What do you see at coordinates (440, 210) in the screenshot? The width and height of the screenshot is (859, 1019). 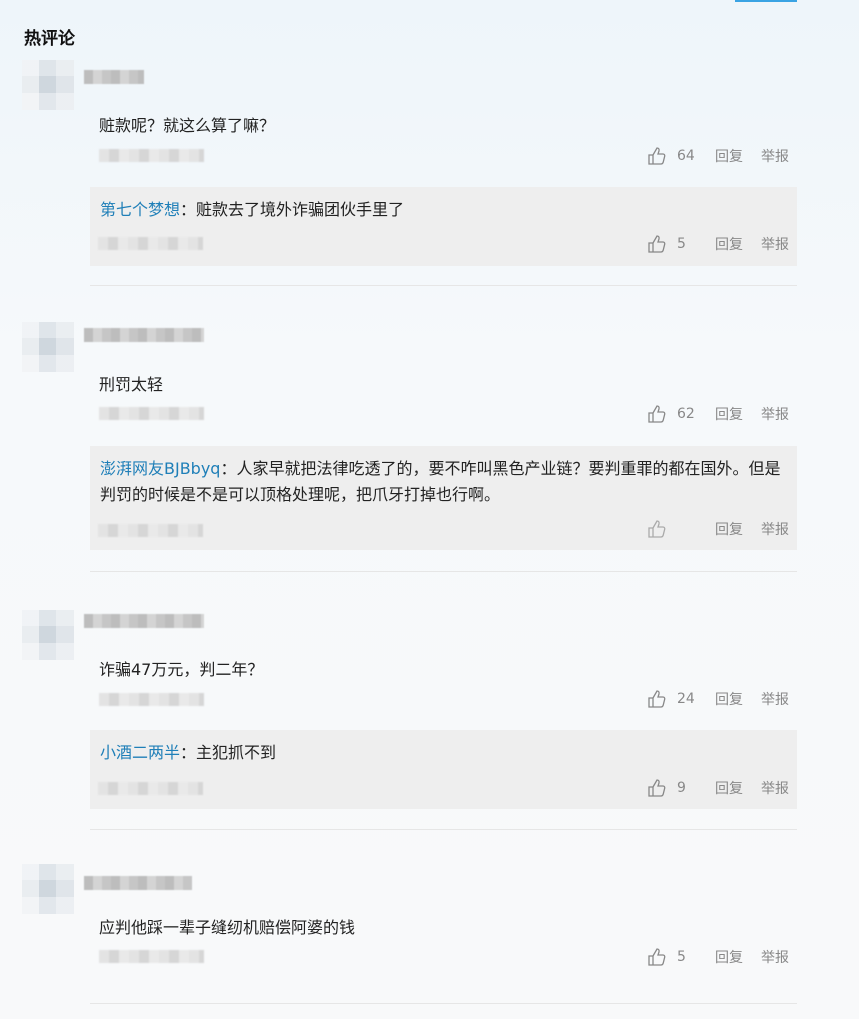 I see `reply-body: 第七个梦想：赃款去了境外诈骗团伙手里了` at bounding box center [440, 210].